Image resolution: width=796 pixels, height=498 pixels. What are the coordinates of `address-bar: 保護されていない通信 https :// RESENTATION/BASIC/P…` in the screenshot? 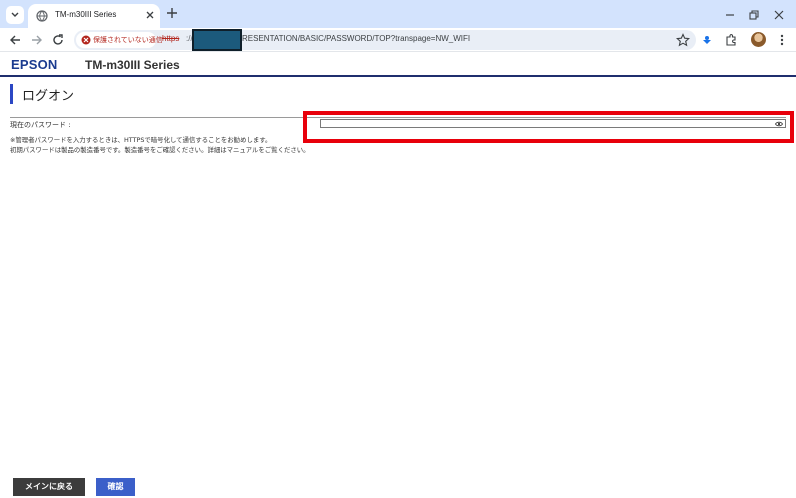 It's located at (385, 40).